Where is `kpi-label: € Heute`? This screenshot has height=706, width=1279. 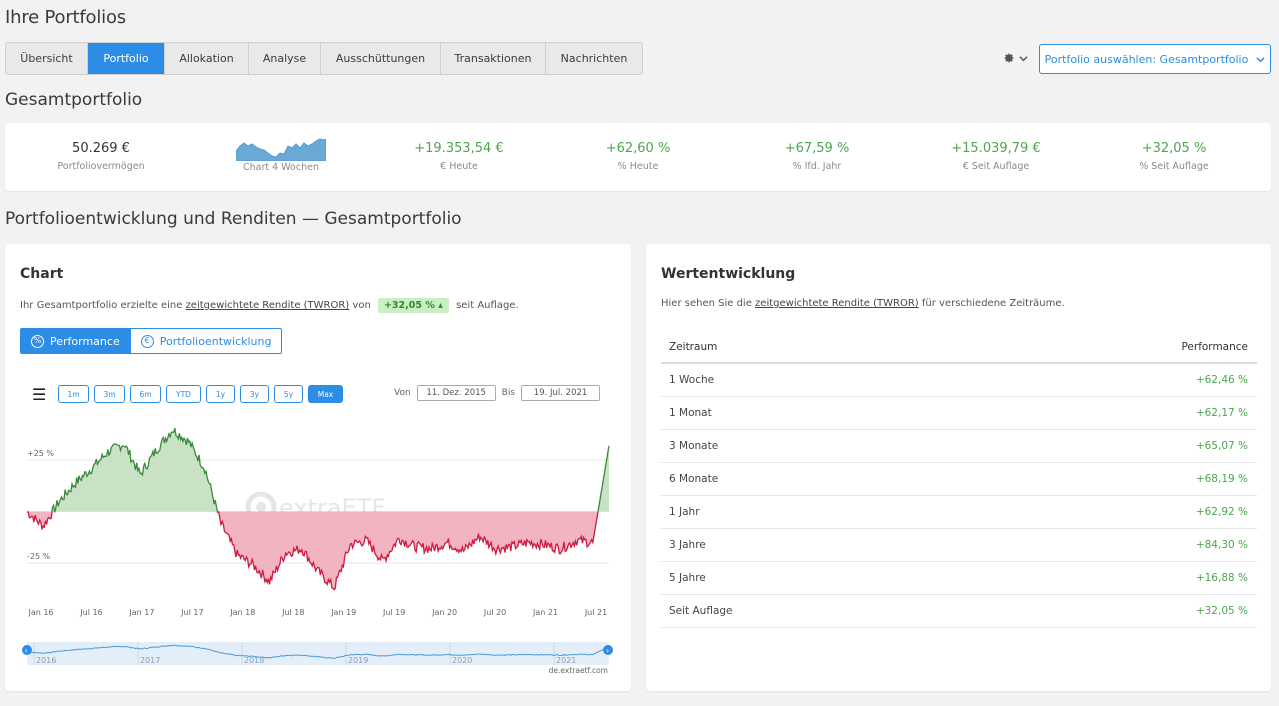
kpi-label: € Heute is located at coordinates (459, 166).